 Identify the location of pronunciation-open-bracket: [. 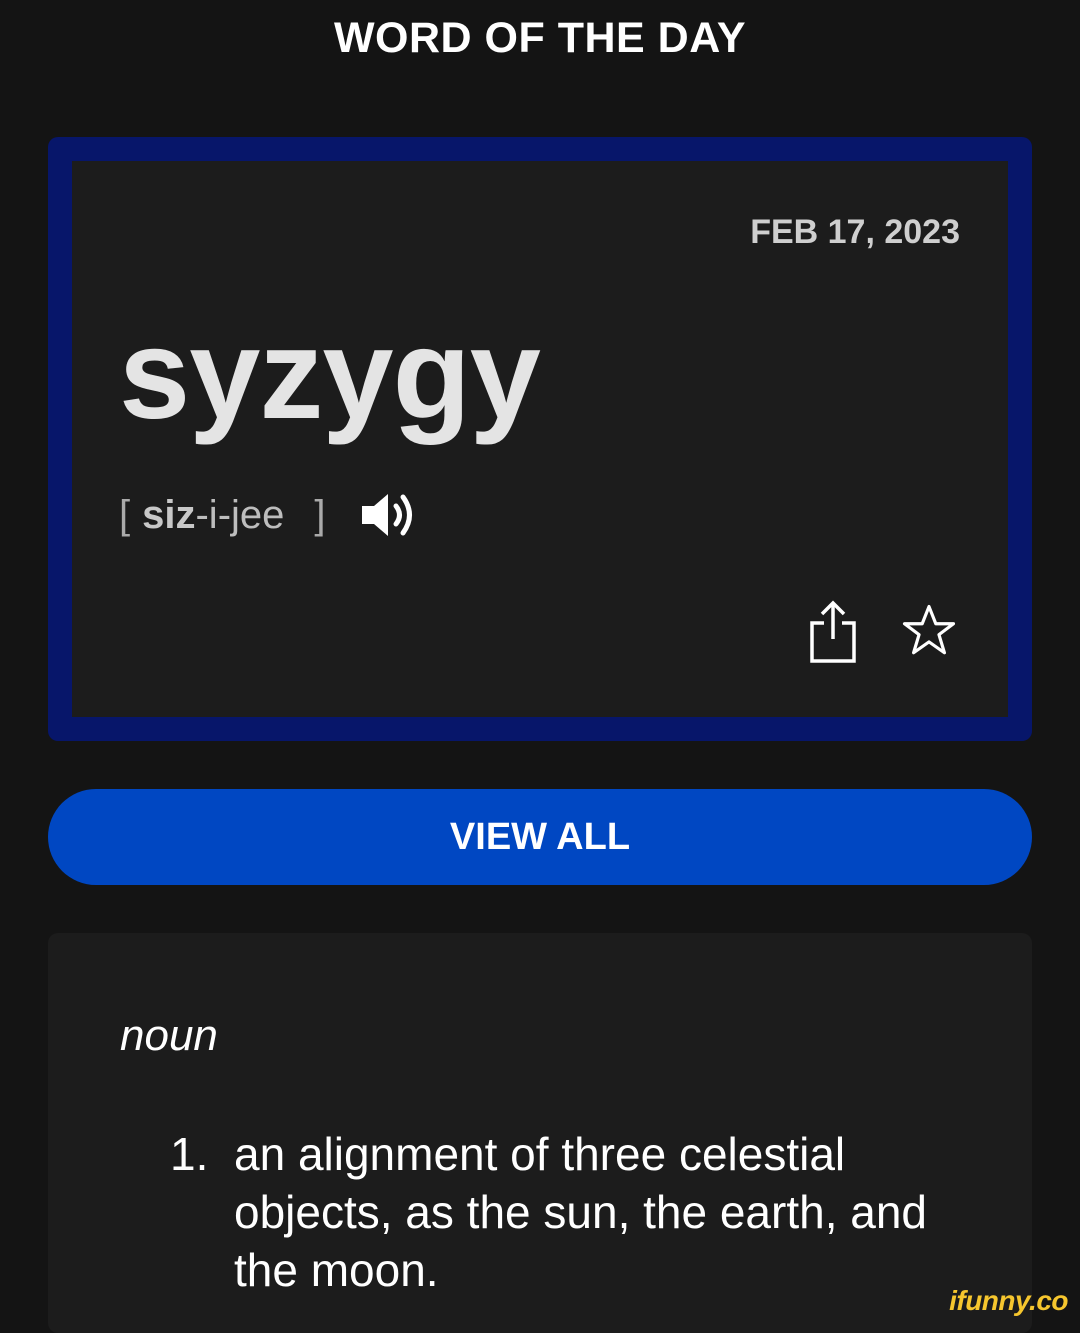
(125, 514).